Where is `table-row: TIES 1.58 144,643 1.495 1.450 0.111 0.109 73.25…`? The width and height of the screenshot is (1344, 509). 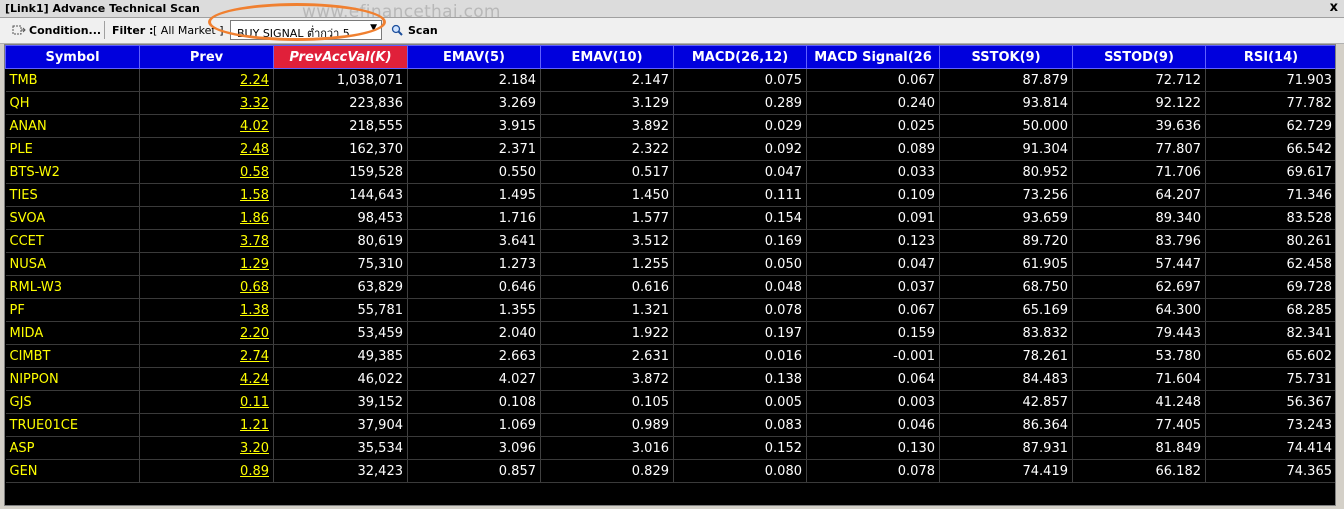 table-row: TIES 1.58 144,643 1.495 1.450 0.111 0.109 73.25… is located at coordinates (670, 195).